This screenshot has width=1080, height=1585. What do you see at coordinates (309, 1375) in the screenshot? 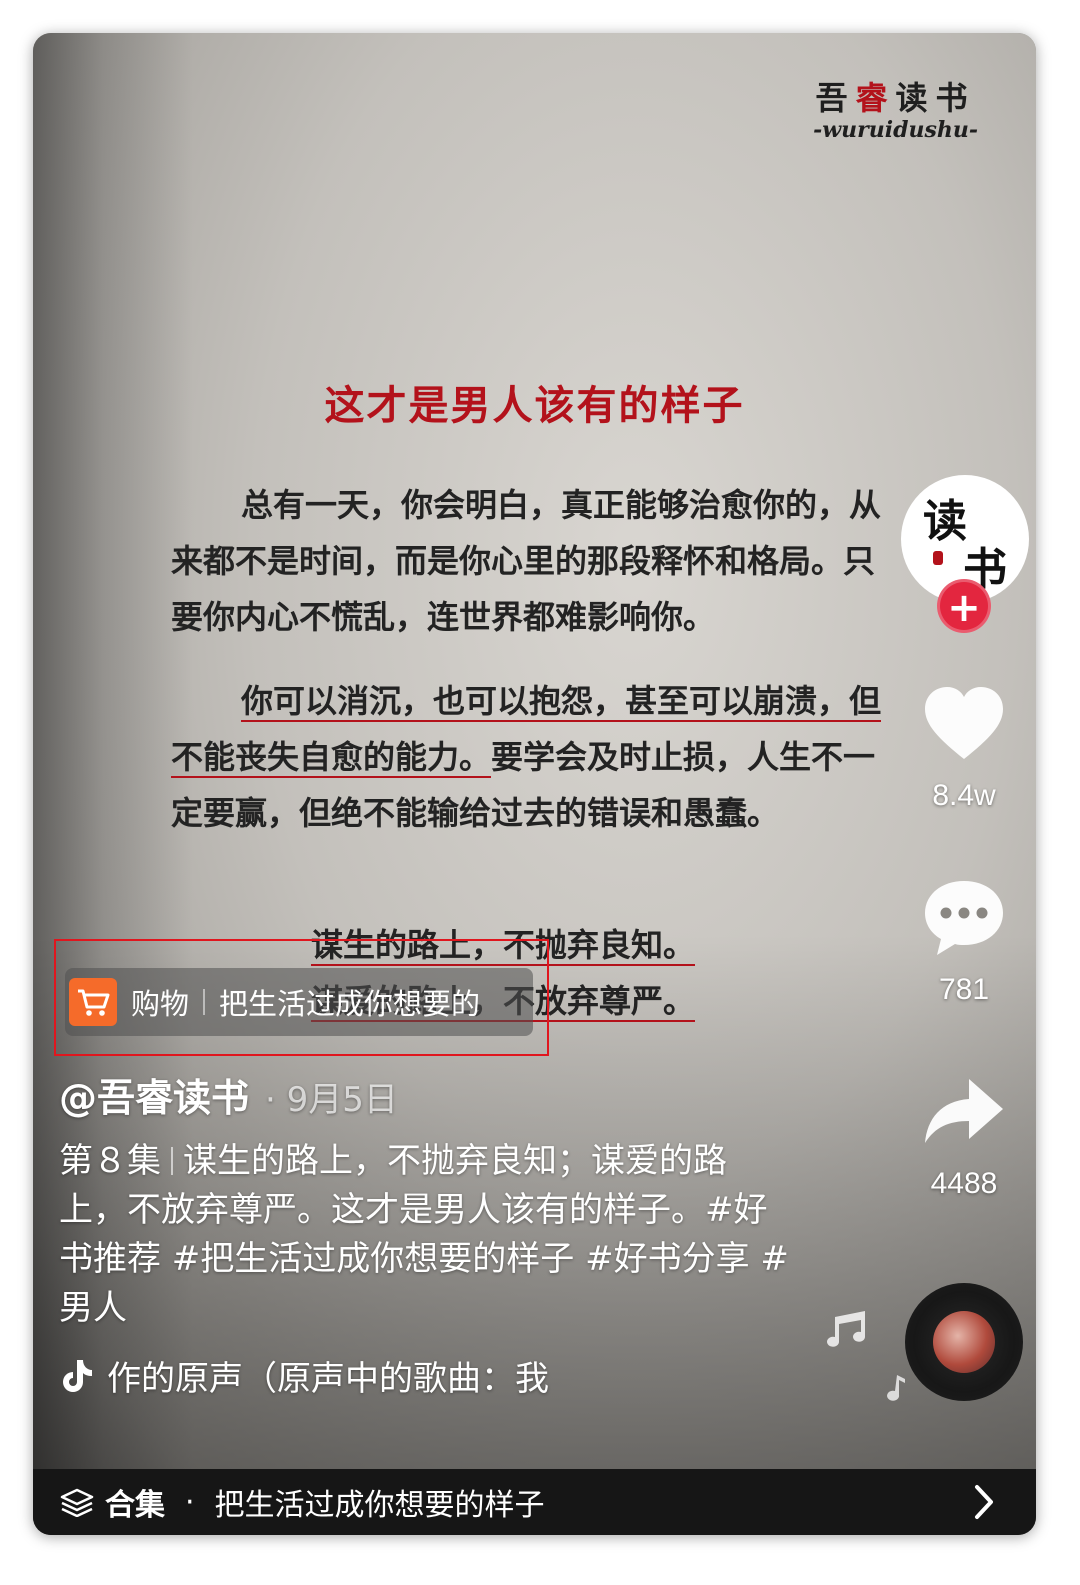
I see `music-ticker: 作的原声（原声中的歌曲：我` at bounding box center [309, 1375].